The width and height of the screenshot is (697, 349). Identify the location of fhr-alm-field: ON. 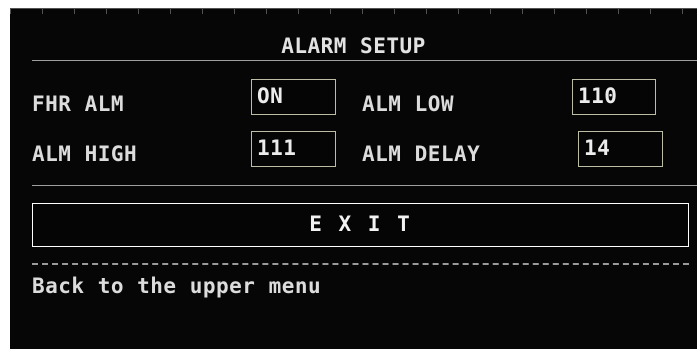
(293, 97).